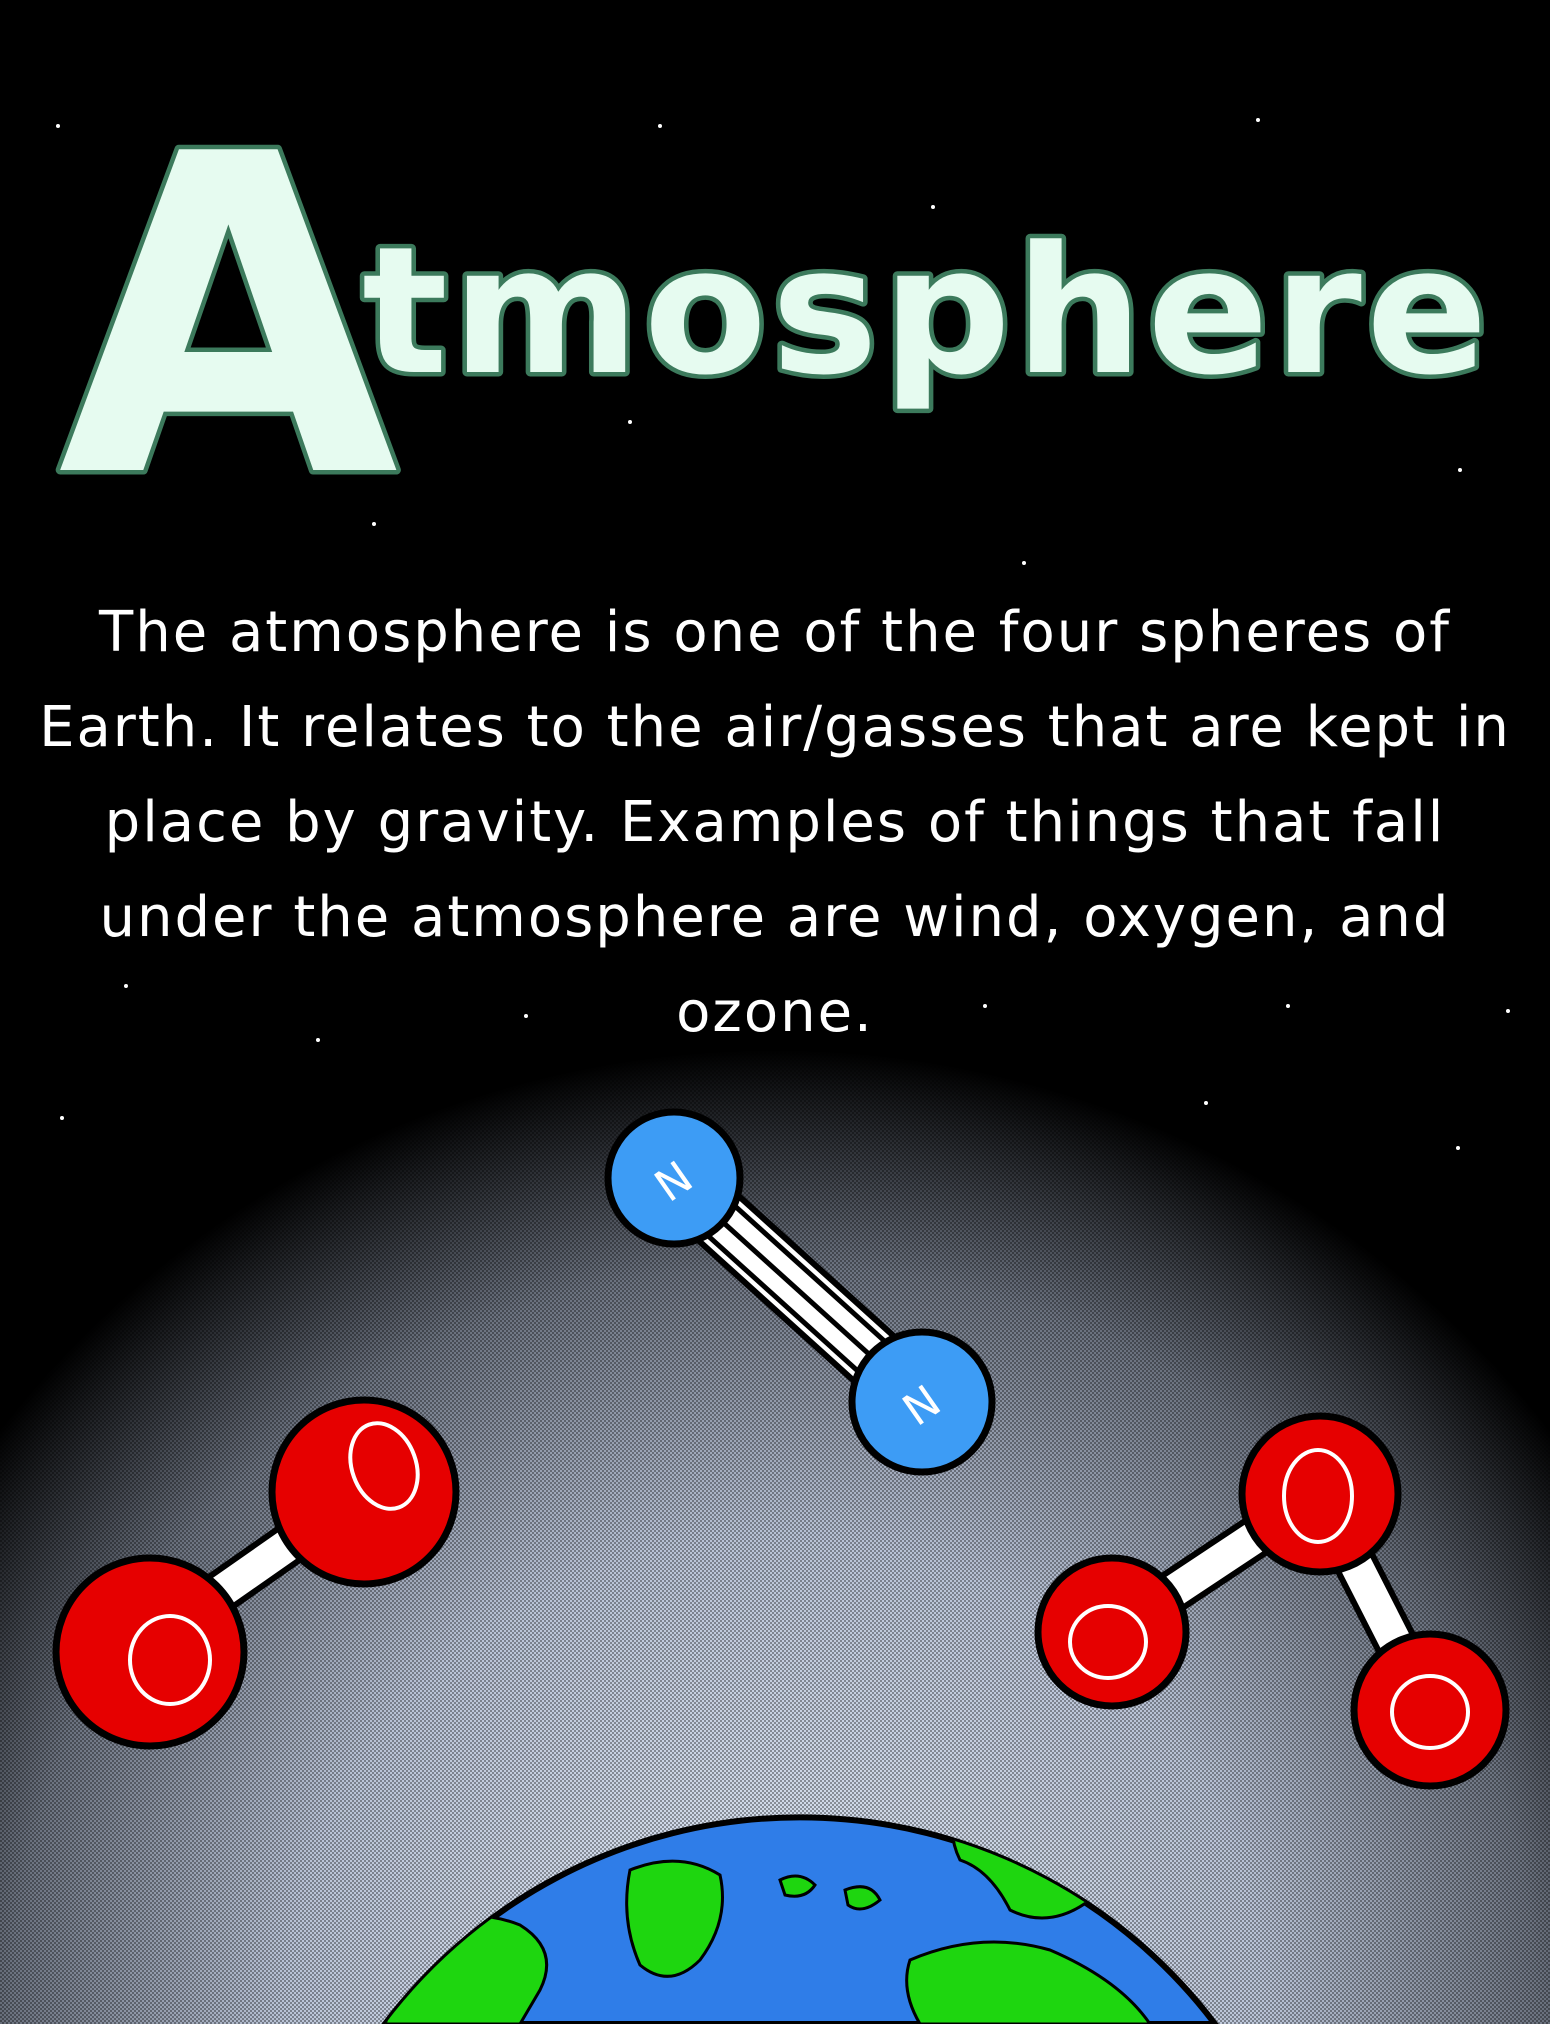 The width and height of the screenshot is (1550, 2024). I want to click on title-rest: tmosphere, so click(927, 311).